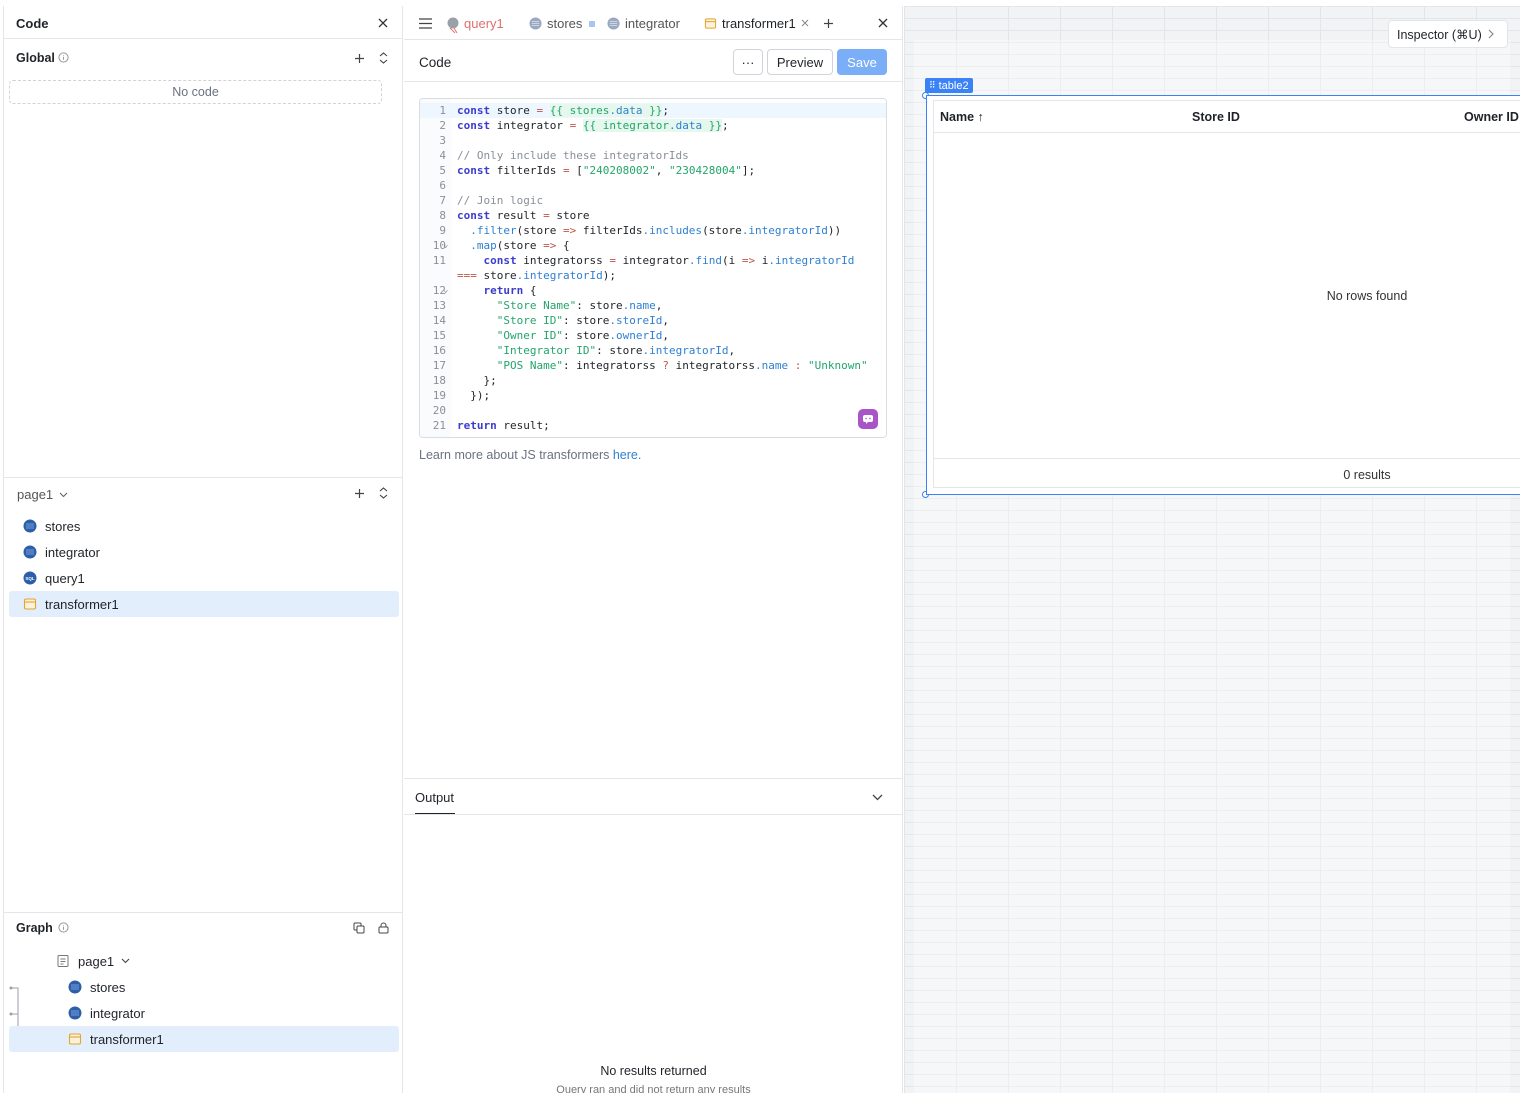  What do you see at coordinates (435, 62) in the screenshot?
I see `code-section-title: Code` at bounding box center [435, 62].